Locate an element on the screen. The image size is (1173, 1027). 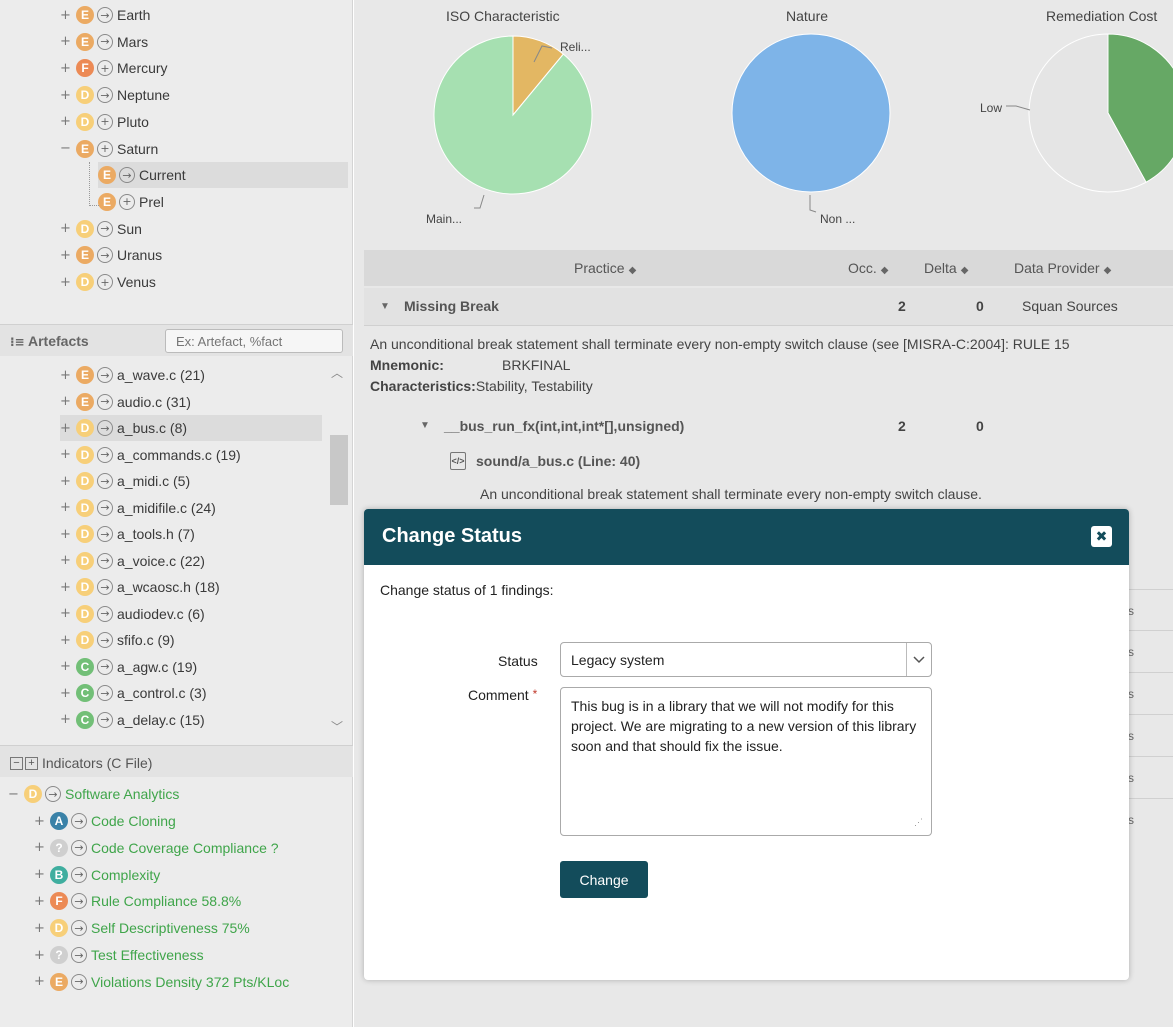
artefact-item: + E → audio.c (31) is located at coordinates (125, 402).